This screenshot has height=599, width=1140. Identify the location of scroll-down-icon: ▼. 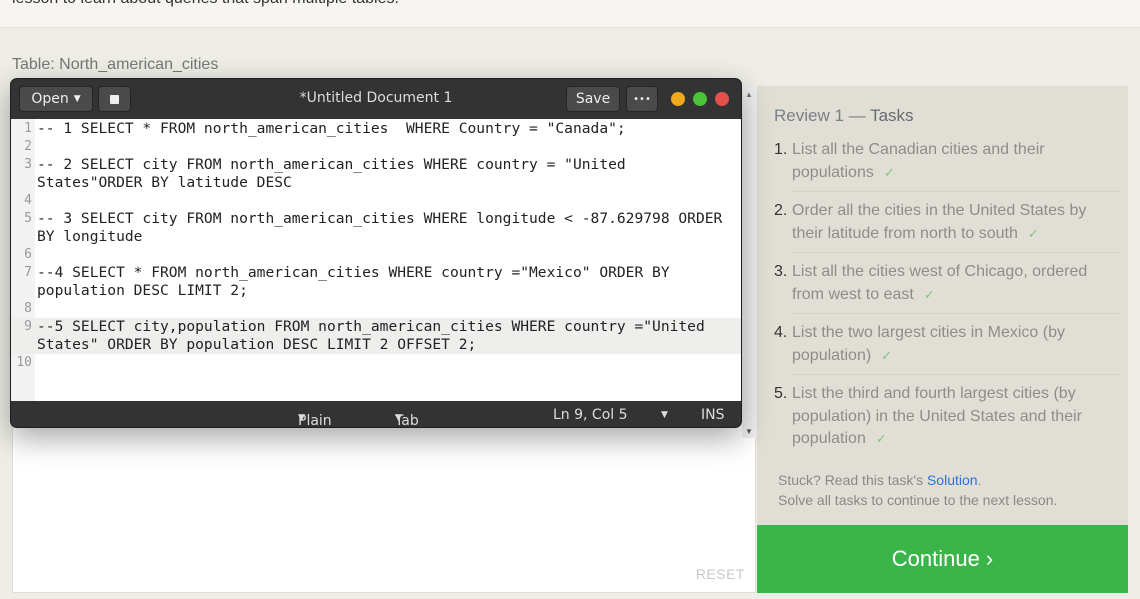
(749, 431).